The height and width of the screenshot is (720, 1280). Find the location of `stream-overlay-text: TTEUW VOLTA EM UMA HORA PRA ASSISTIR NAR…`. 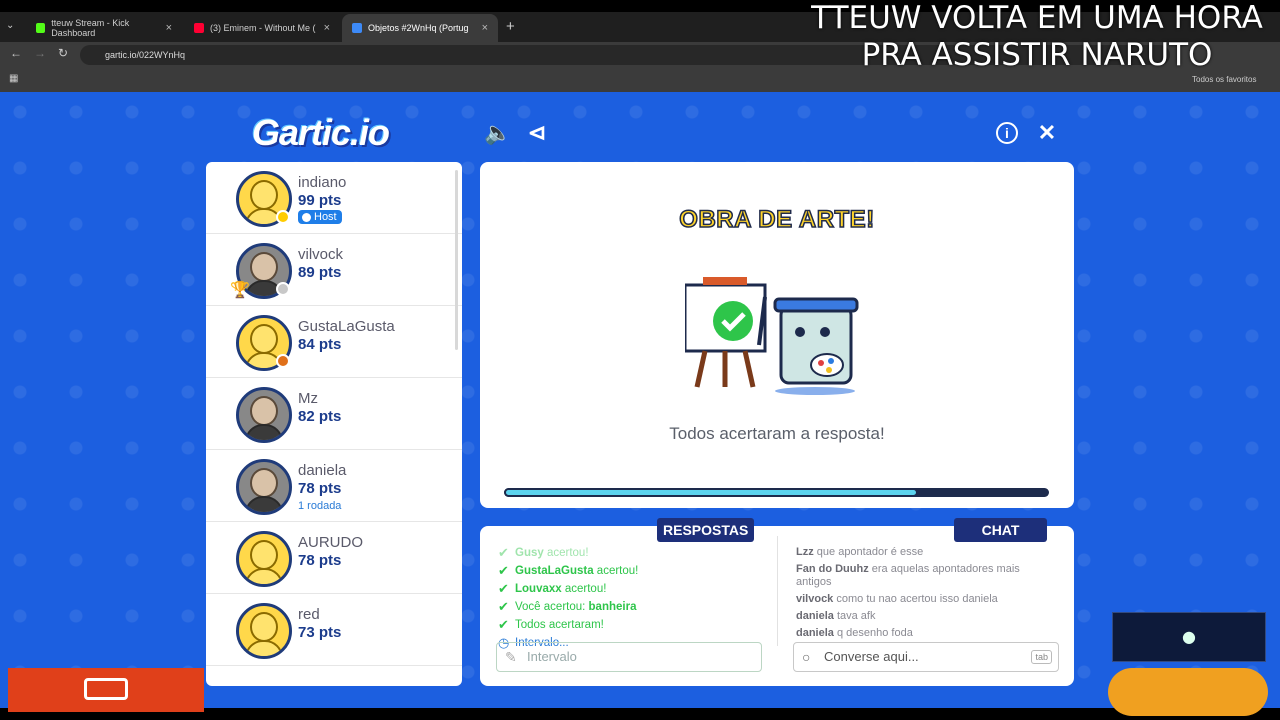

stream-overlay-text: TTEUW VOLTA EM UMA HORA PRA ASSISTIR NAR… is located at coordinates (1037, 37).